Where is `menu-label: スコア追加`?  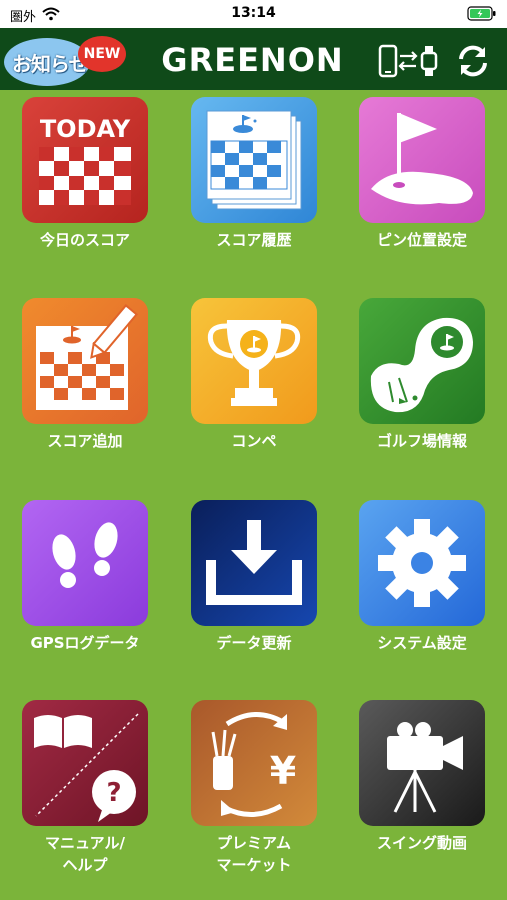
menu-label: スコア追加 is located at coordinates (85, 441).